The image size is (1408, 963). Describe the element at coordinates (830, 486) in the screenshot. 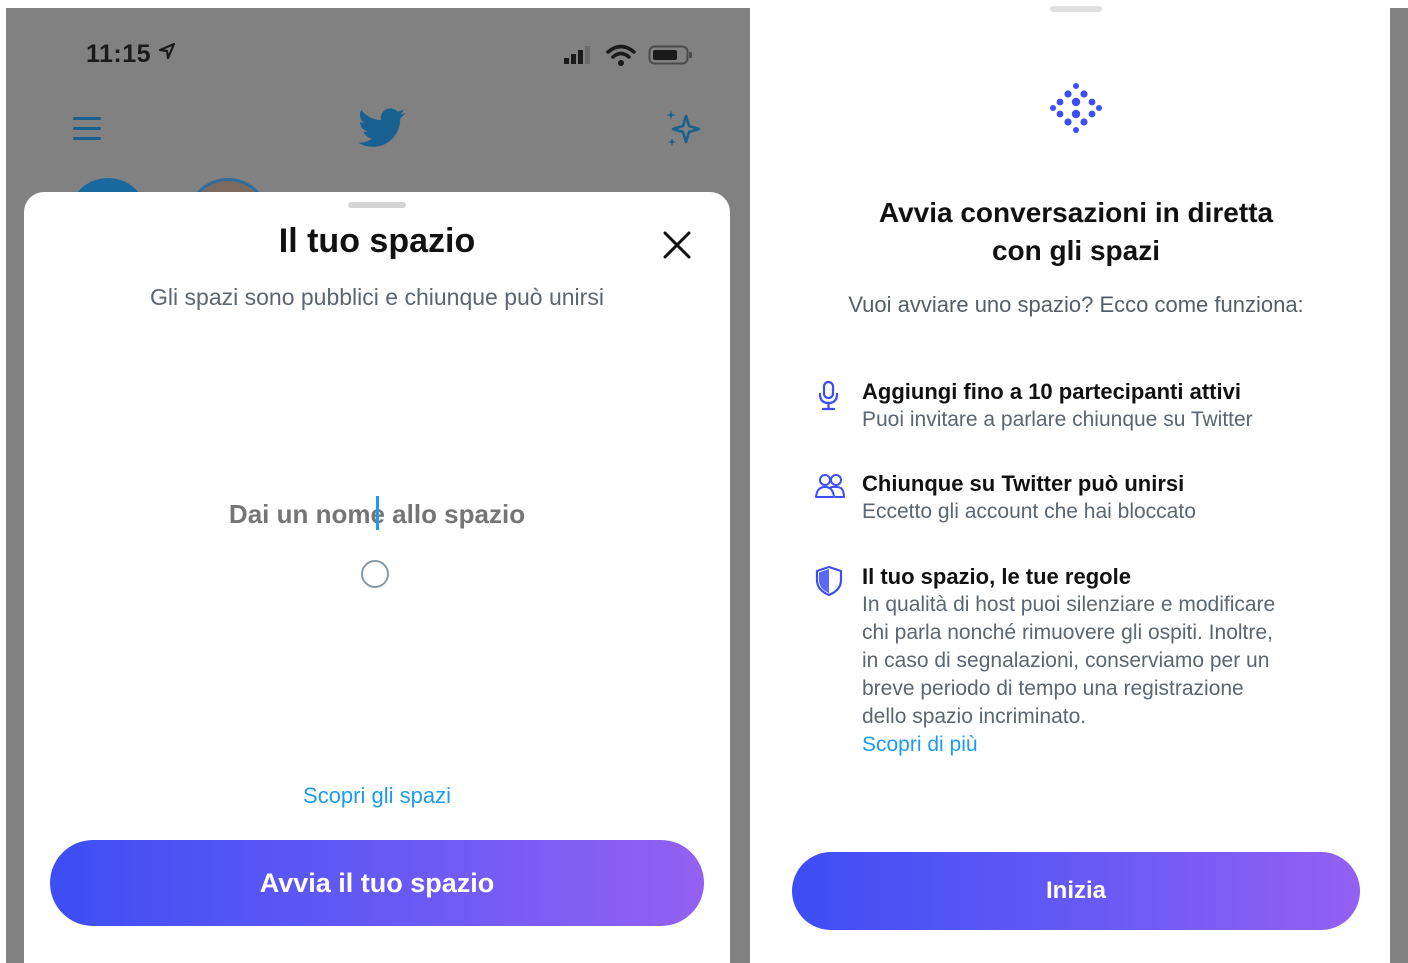

I see `people-icon` at that location.